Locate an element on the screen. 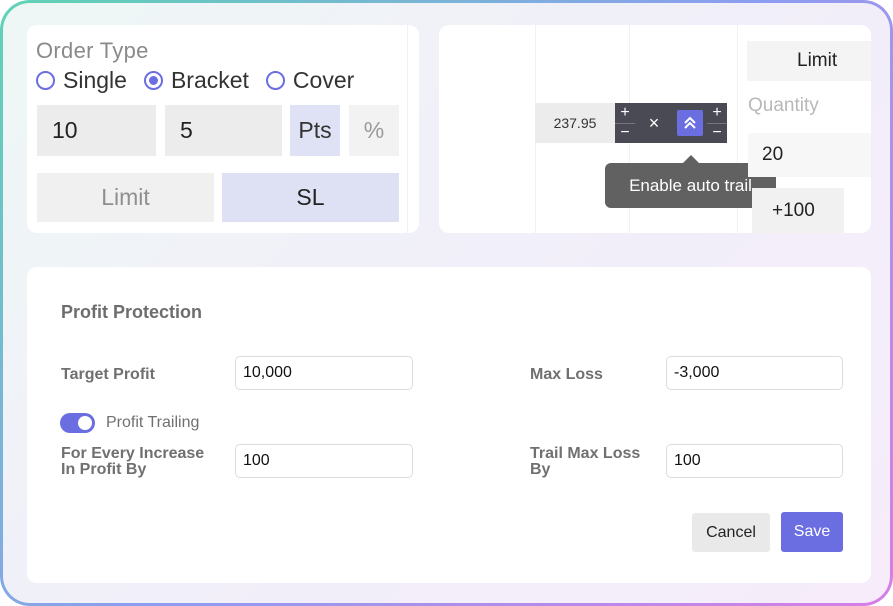  trail-max-loss-input is located at coordinates (754, 461).